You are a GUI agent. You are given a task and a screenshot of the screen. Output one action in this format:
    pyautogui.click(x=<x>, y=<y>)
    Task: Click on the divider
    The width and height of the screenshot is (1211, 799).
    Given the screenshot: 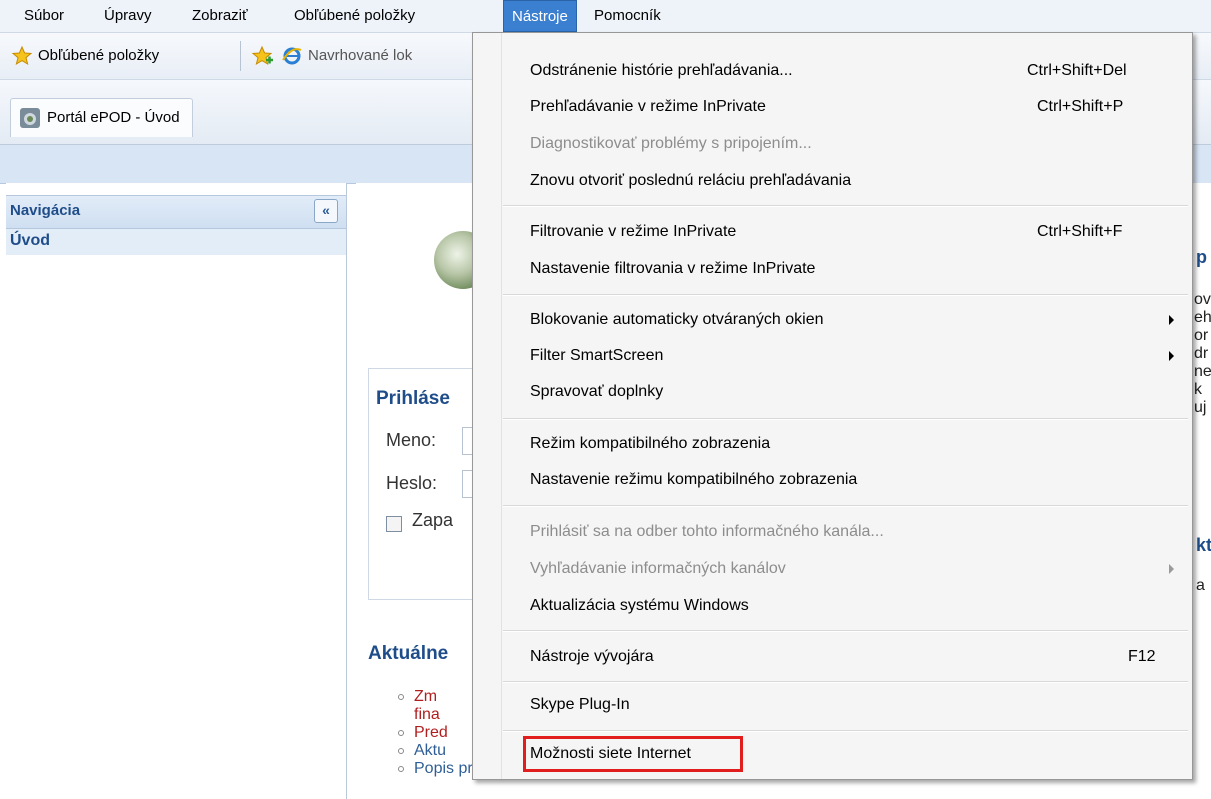 What is the action you would take?
    pyautogui.click(x=240, y=56)
    